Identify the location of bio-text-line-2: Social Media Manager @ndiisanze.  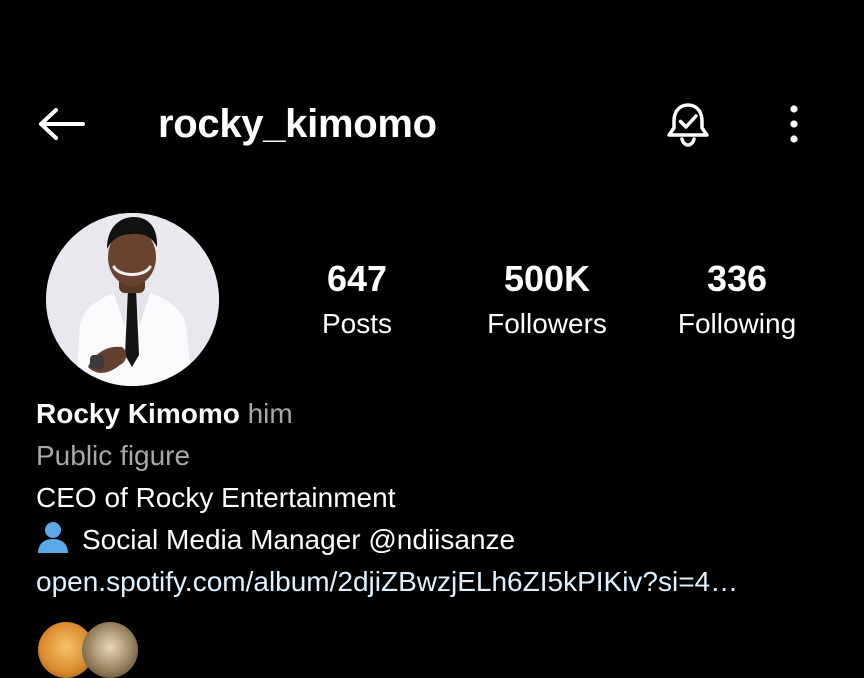
(436, 540).